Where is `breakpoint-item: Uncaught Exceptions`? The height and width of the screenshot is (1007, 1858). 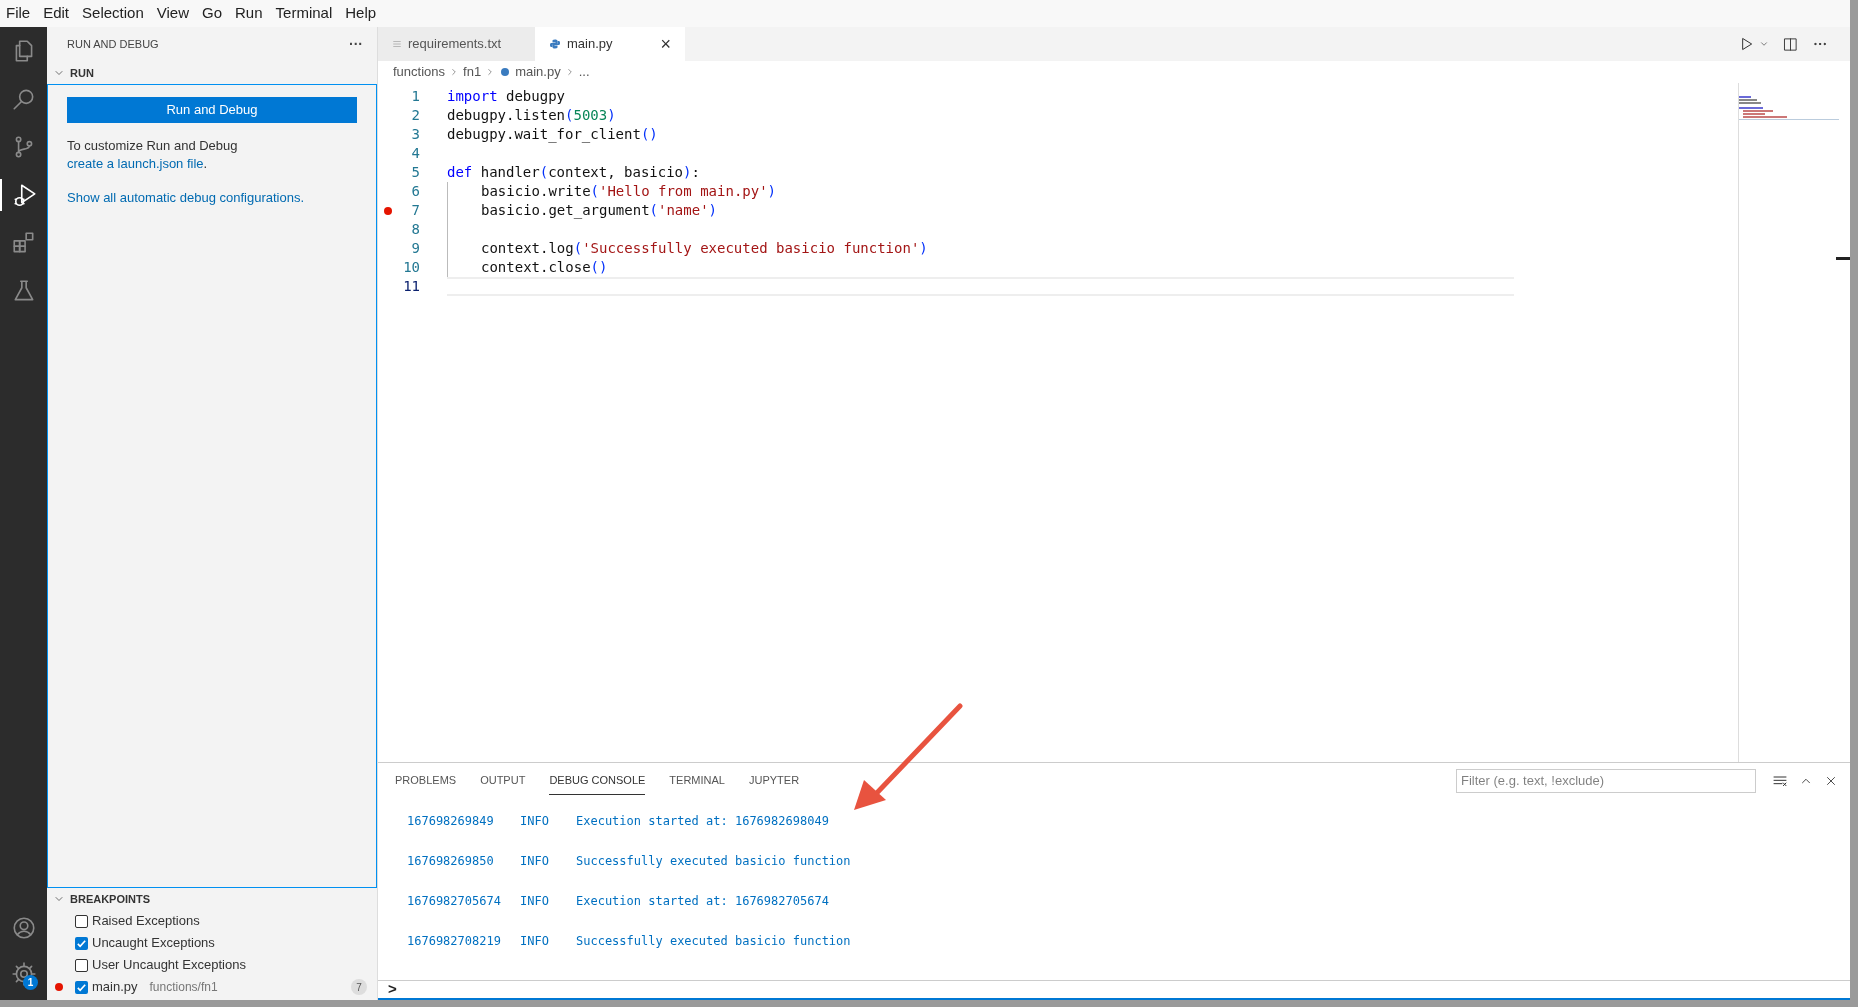
breakpoint-item: Uncaught Exceptions is located at coordinates (212, 943).